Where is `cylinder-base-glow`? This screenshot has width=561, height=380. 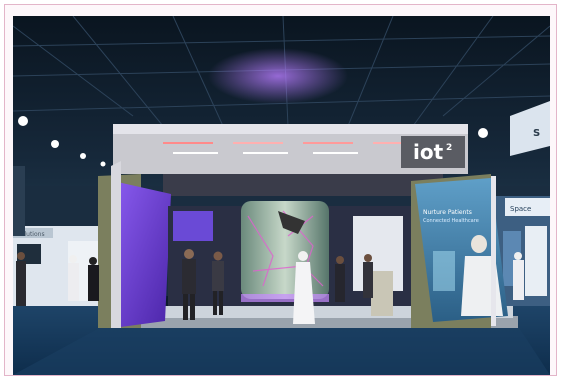 cylinder-base-glow is located at coordinates (285, 298).